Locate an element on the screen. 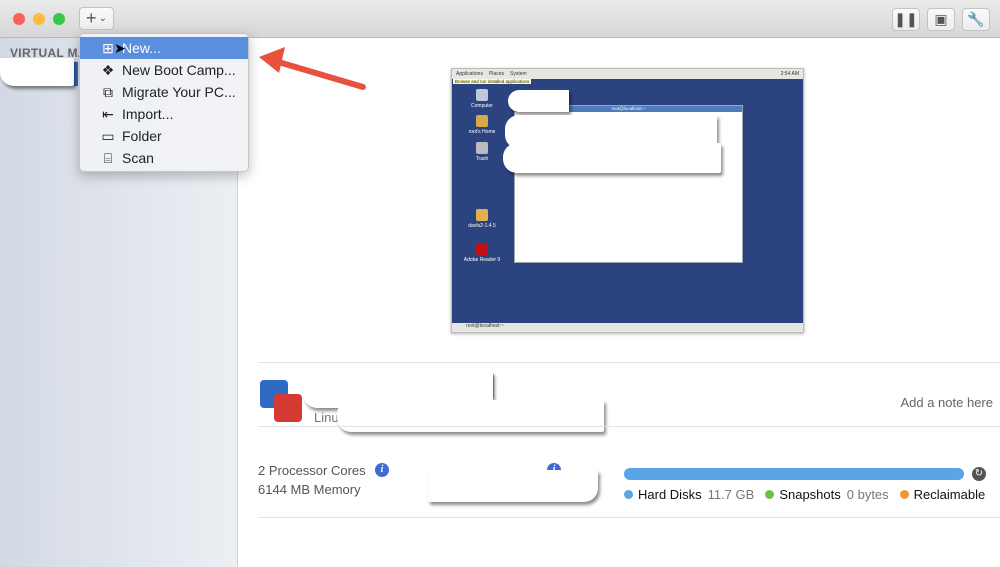  info-icon: i is located at coordinates (382, 470).